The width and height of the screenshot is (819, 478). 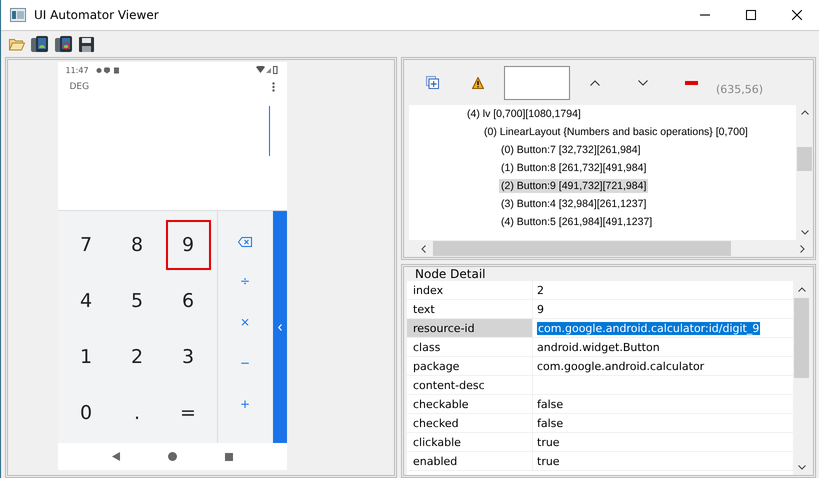 What do you see at coordinates (537, 83) in the screenshot?
I see `filter-field` at bounding box center [537, 83].